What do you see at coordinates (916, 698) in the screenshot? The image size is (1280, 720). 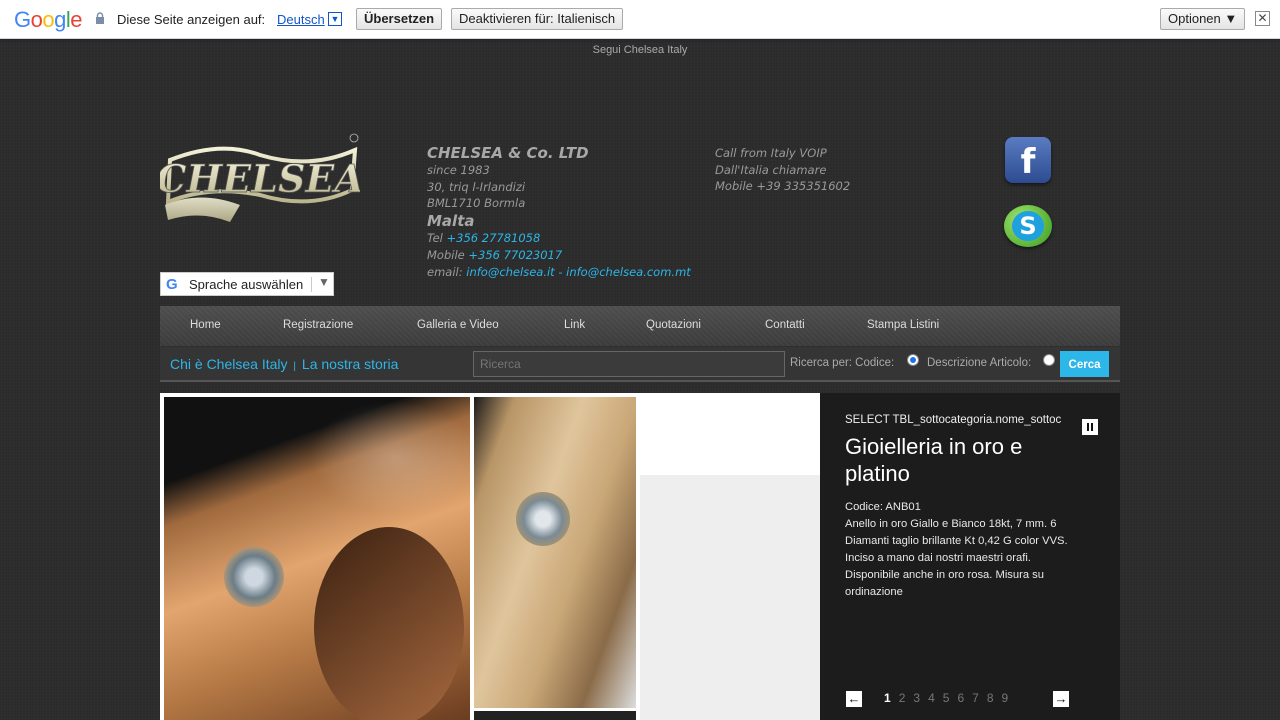 I see `page-3: 3` at bounding box center [916, 698].